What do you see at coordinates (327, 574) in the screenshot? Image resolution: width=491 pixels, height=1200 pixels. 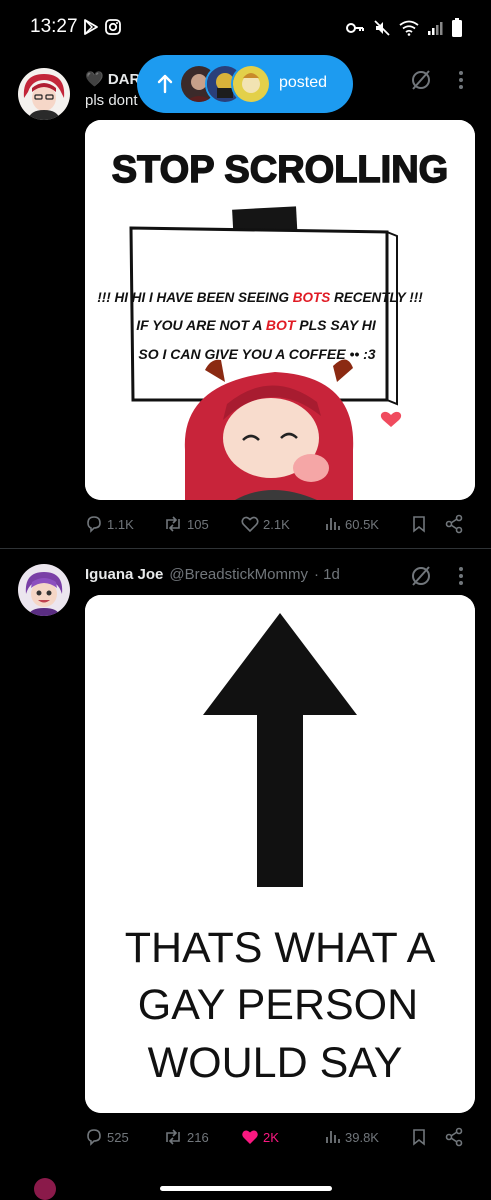 I see `post-time: · 1d` at bounding box center [327, 574].